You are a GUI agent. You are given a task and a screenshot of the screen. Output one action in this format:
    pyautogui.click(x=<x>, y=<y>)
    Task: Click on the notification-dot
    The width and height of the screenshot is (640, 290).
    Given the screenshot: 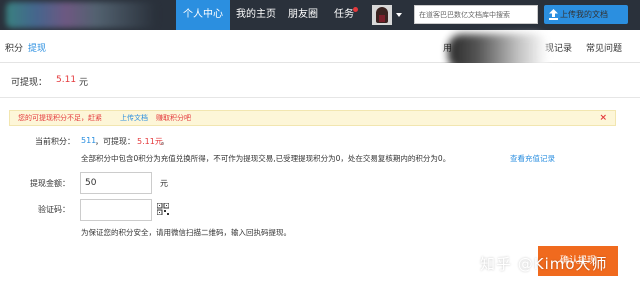 What is the action you would take?
    pyautogui.click(x=355, y=9)
    